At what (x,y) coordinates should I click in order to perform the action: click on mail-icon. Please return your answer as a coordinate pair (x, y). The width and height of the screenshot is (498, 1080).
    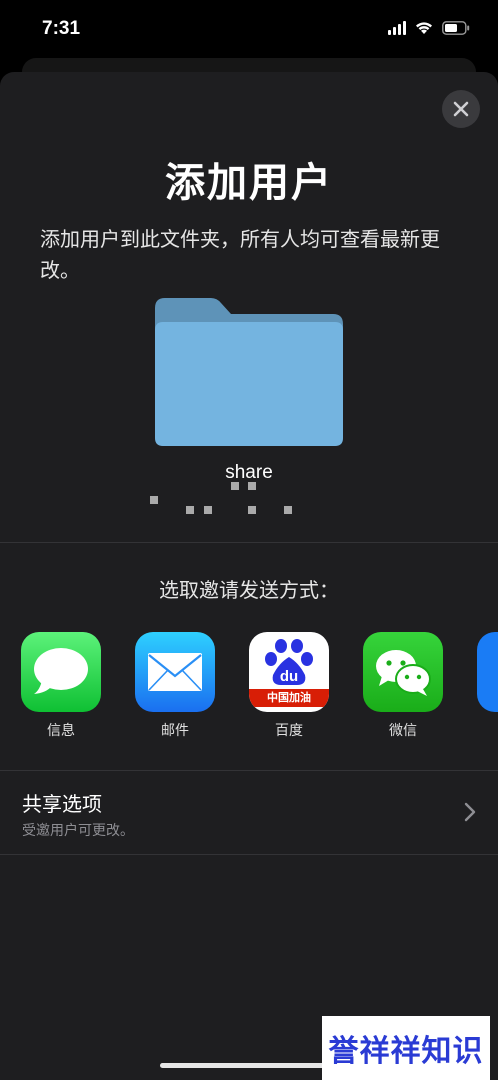
    Looking at the image, I should click on (175, 672).